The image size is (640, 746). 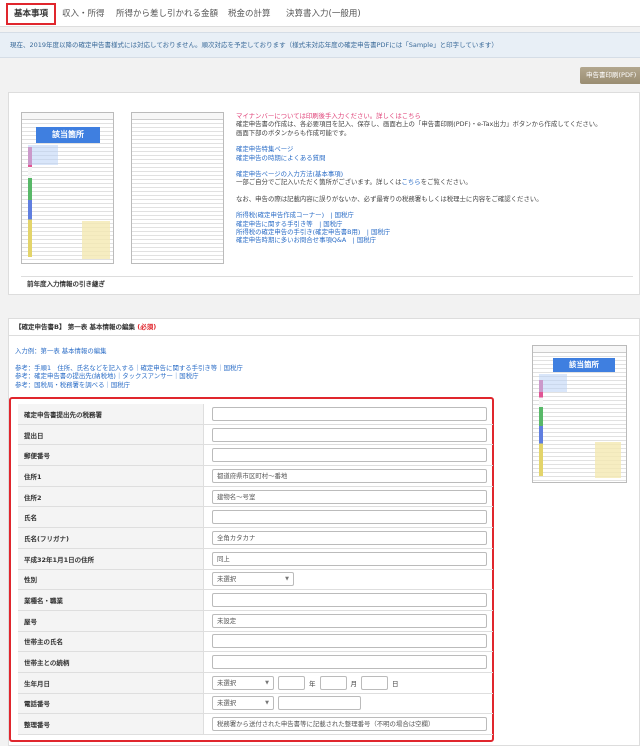 What do you see at coordinates (610, 75) in the screenshot?
I see `print-pdf-button: 申告書印刷(PDF)` at bounding box center [610, 75].